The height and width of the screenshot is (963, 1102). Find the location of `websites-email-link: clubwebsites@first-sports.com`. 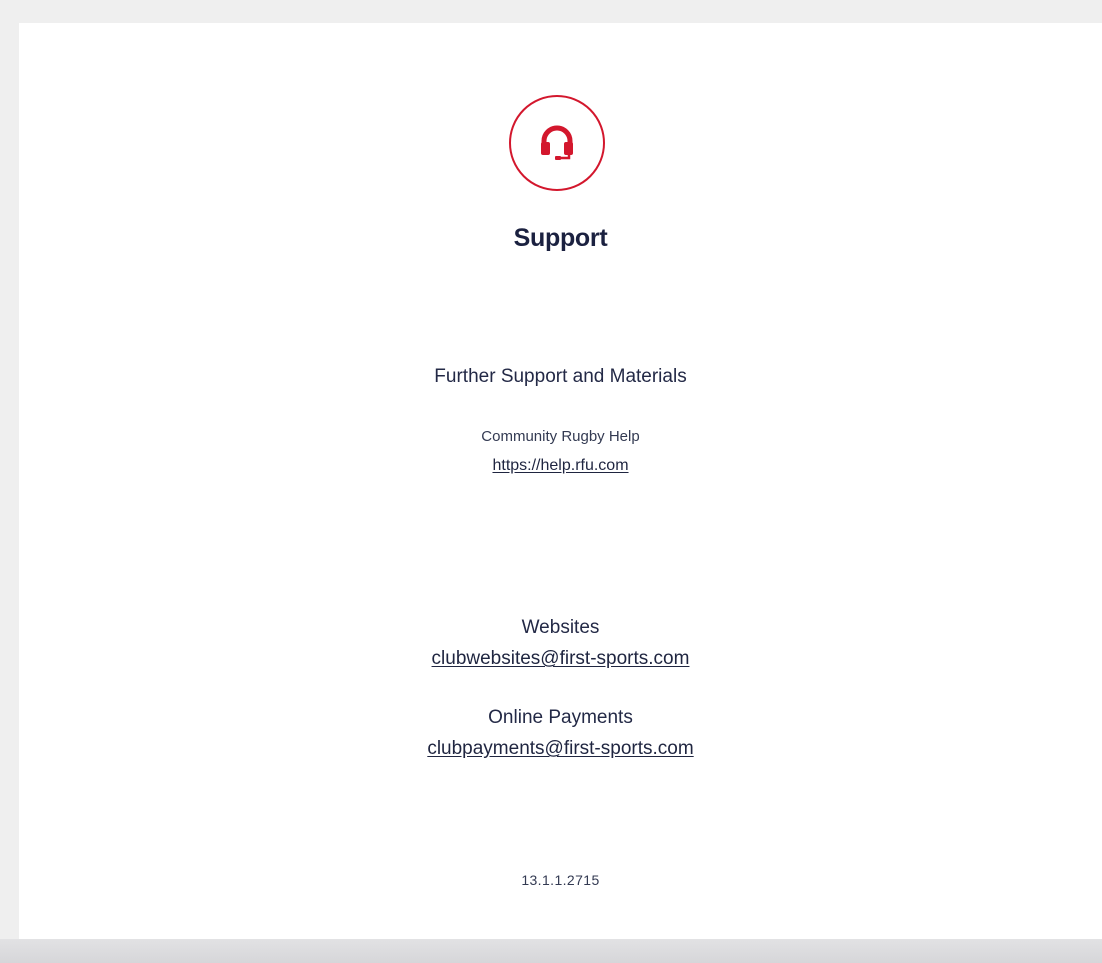

websites-email-link: clubwebsites@first-sports.com is located at coordinates (561, 658).